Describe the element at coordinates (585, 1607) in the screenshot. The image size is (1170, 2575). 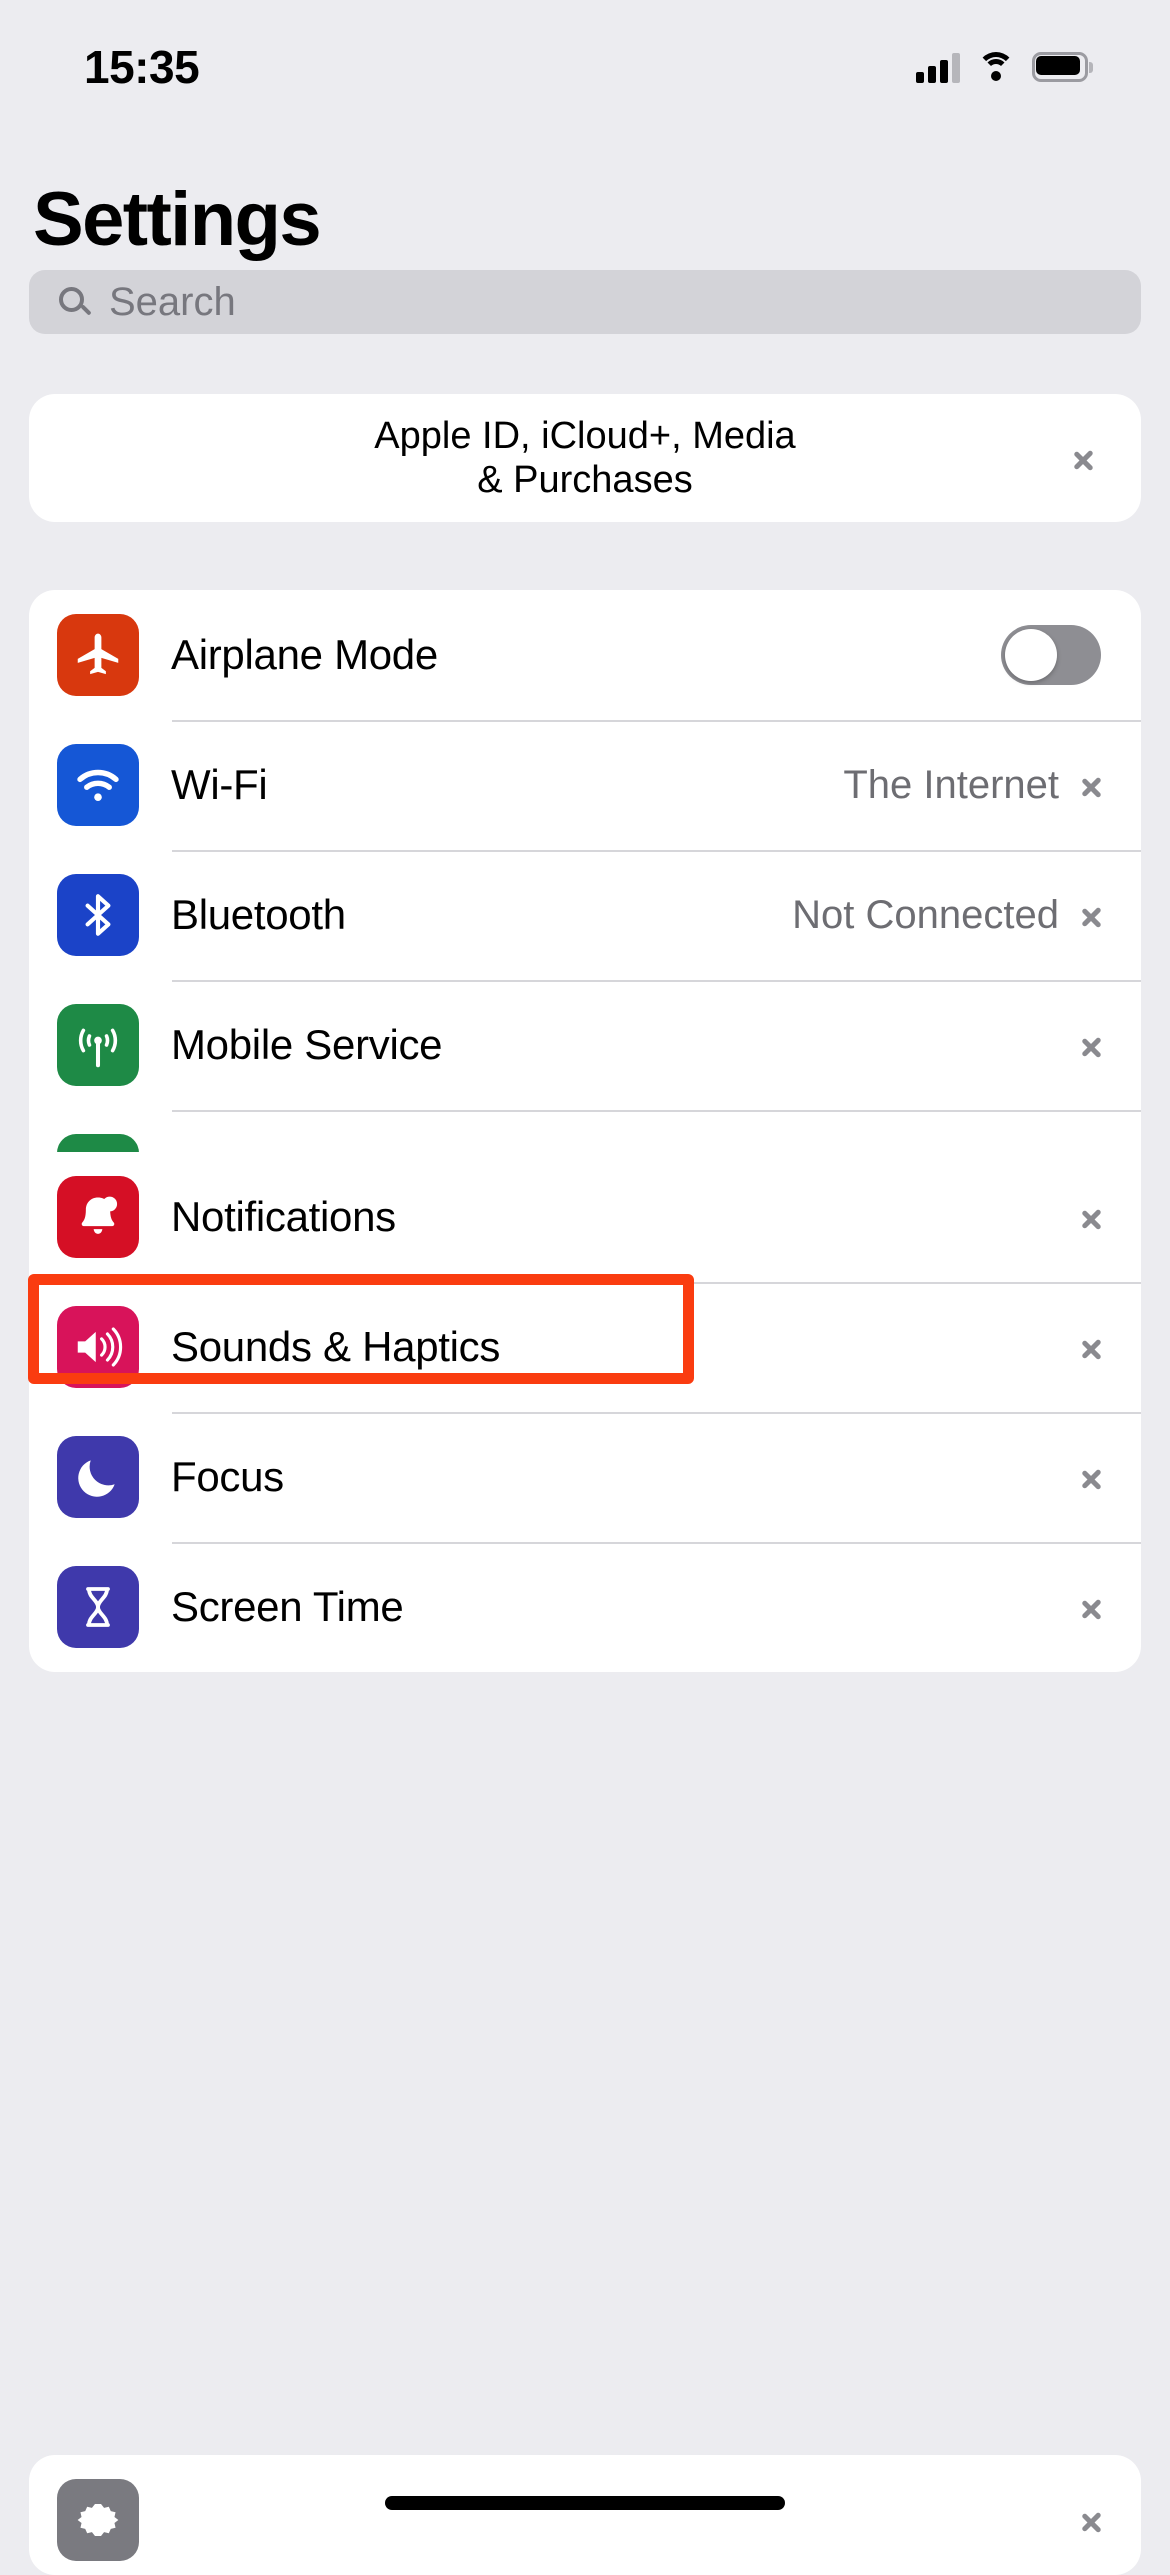
I see `settings-row-screen-time: Screen Time` at that location.